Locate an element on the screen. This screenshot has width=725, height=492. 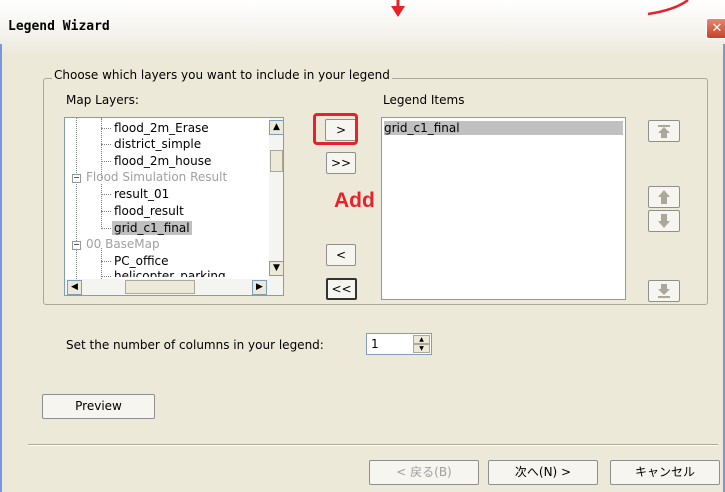
scroll-right-icon: ▶ is located at coordinates (259, 287).